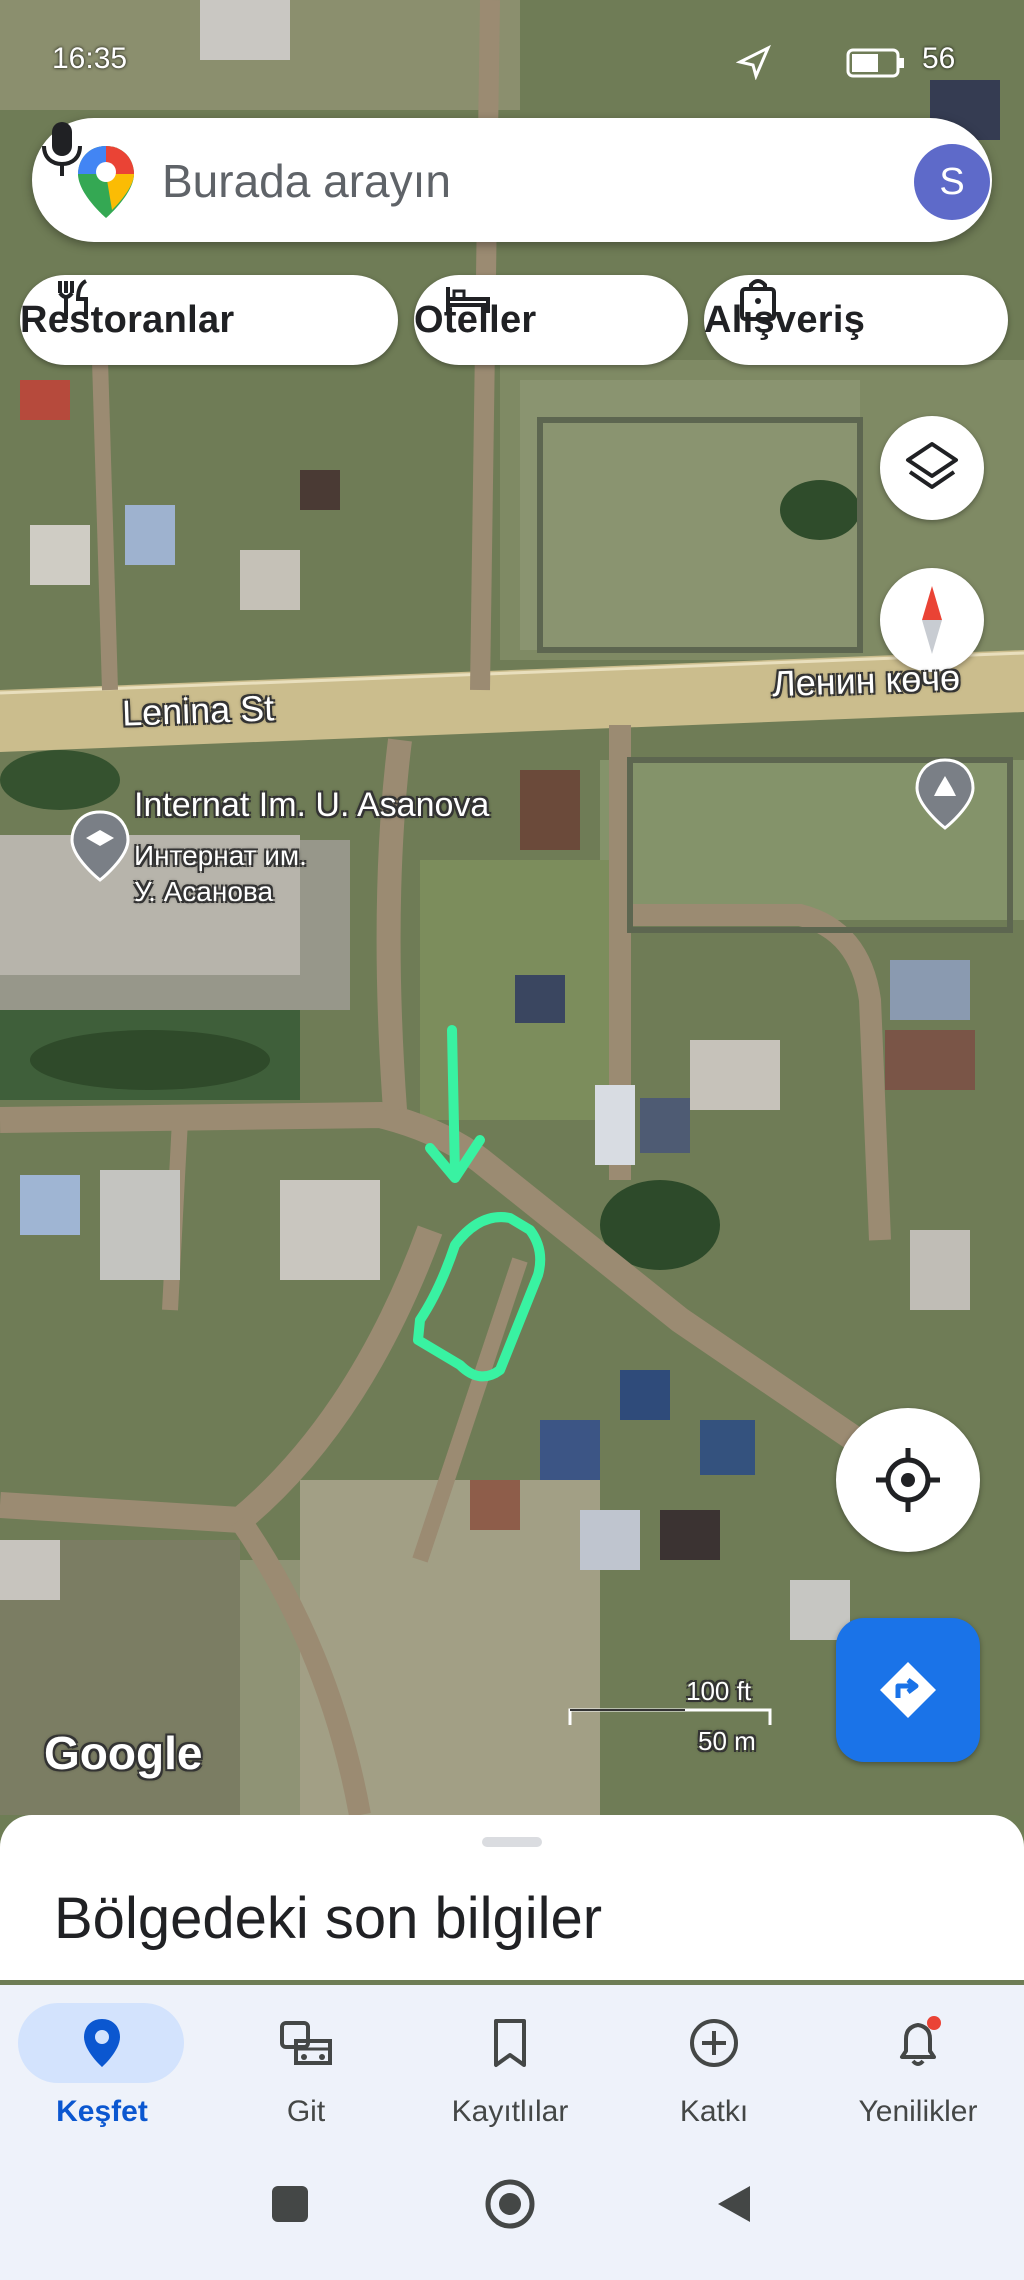 The width and height of the screenshot is (1024, 2280). I want to click on status-time: 16:35, so click(90, 58).